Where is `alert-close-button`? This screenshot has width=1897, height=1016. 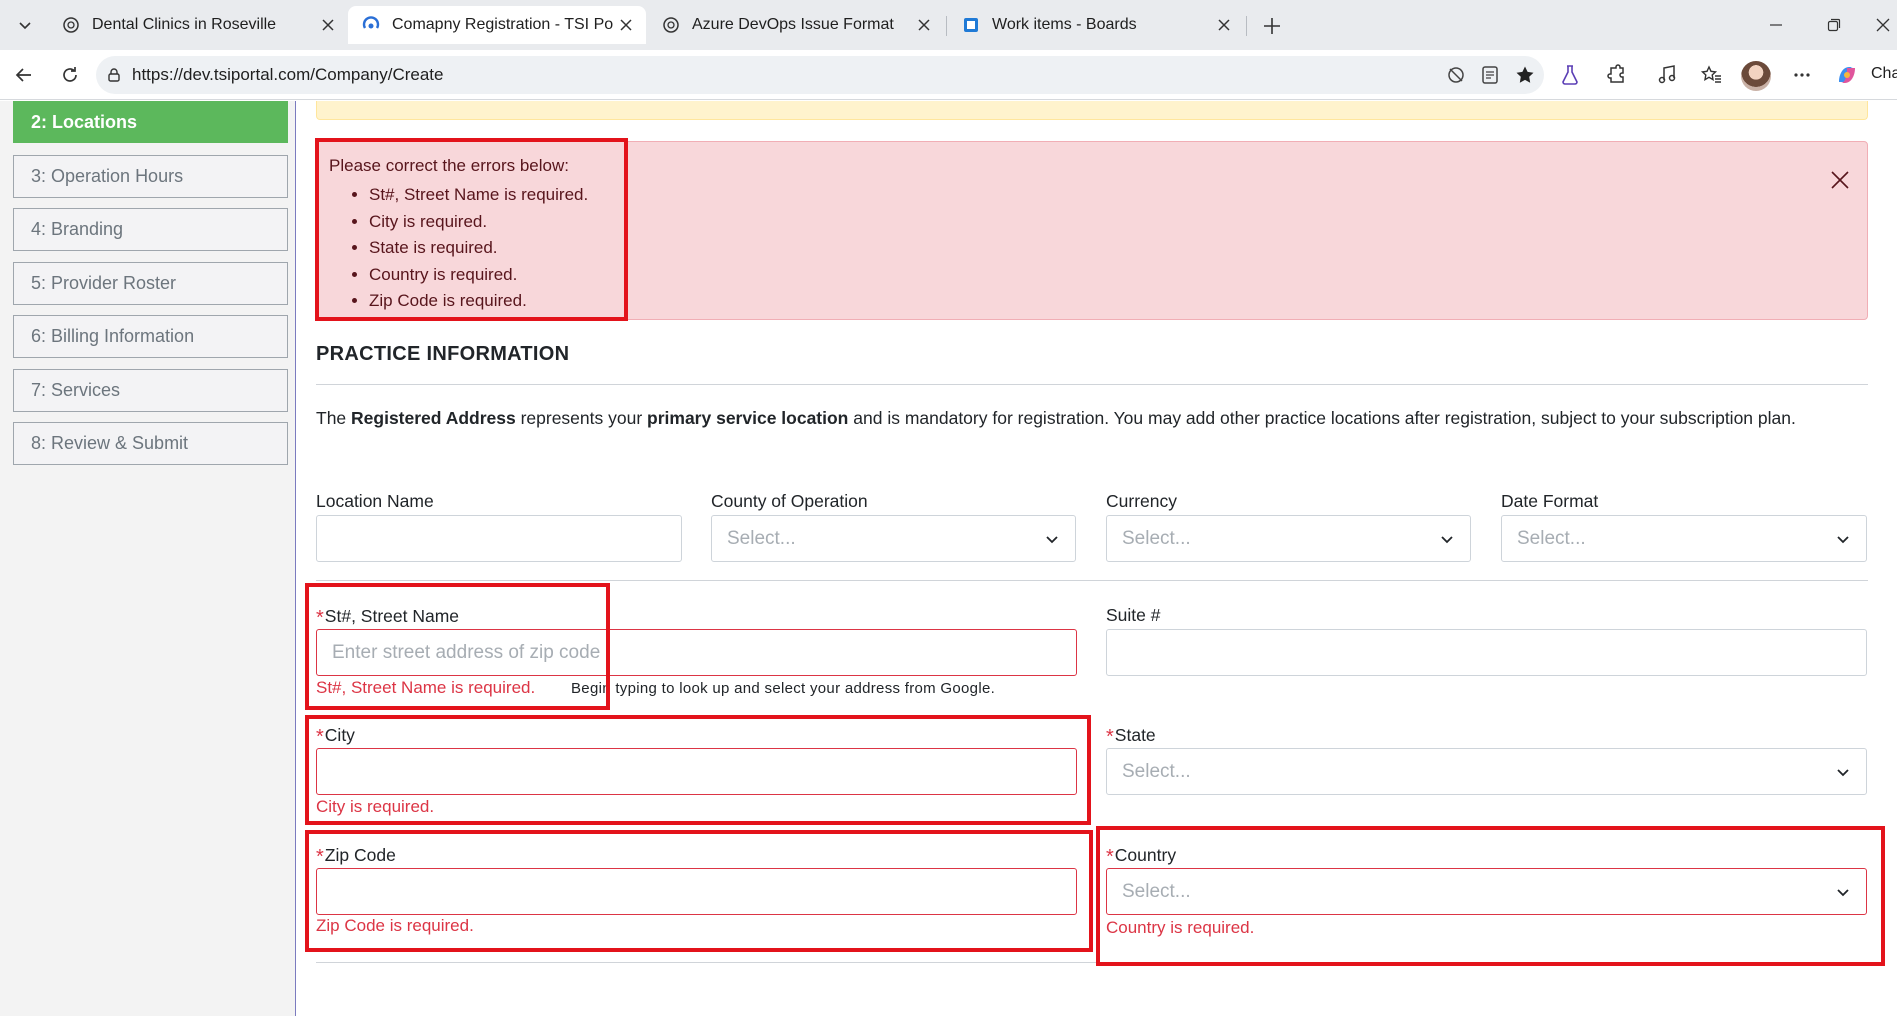
alert-close-button is located at coordinates (1840, 180).